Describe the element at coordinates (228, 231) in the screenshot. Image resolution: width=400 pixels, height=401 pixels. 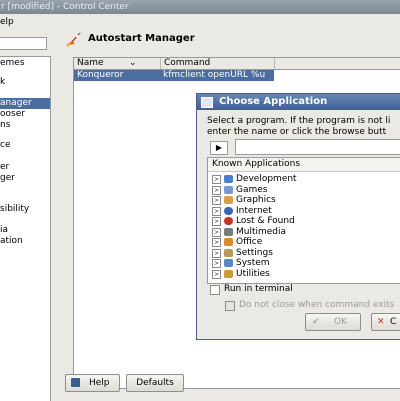
I see `multimedia-icon` at that location.